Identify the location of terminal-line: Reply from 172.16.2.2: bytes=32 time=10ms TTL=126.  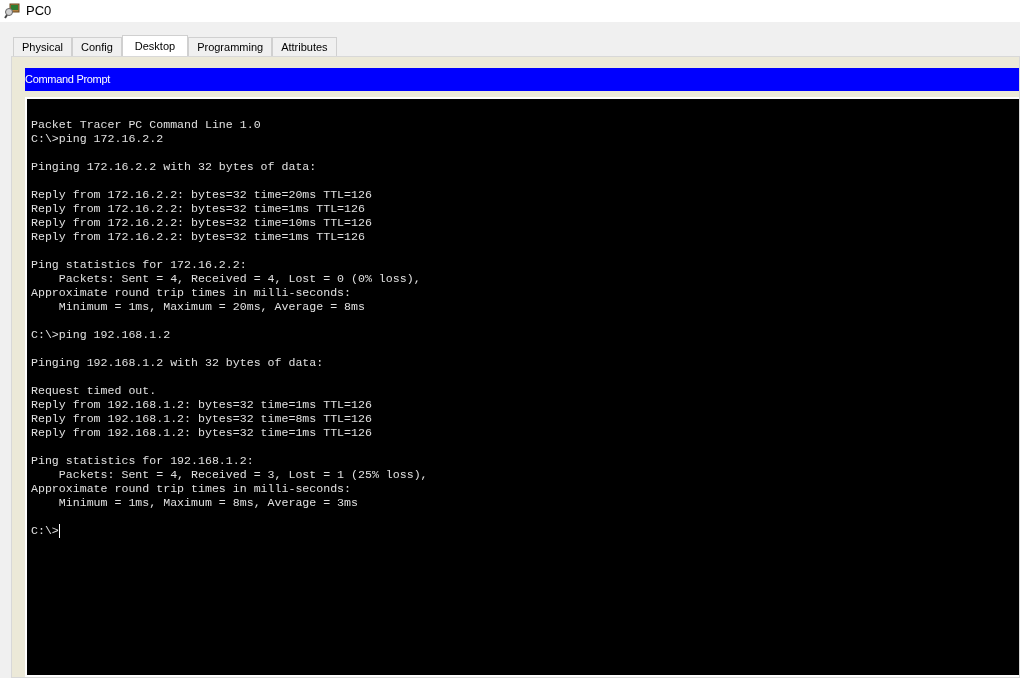
(201, 223).